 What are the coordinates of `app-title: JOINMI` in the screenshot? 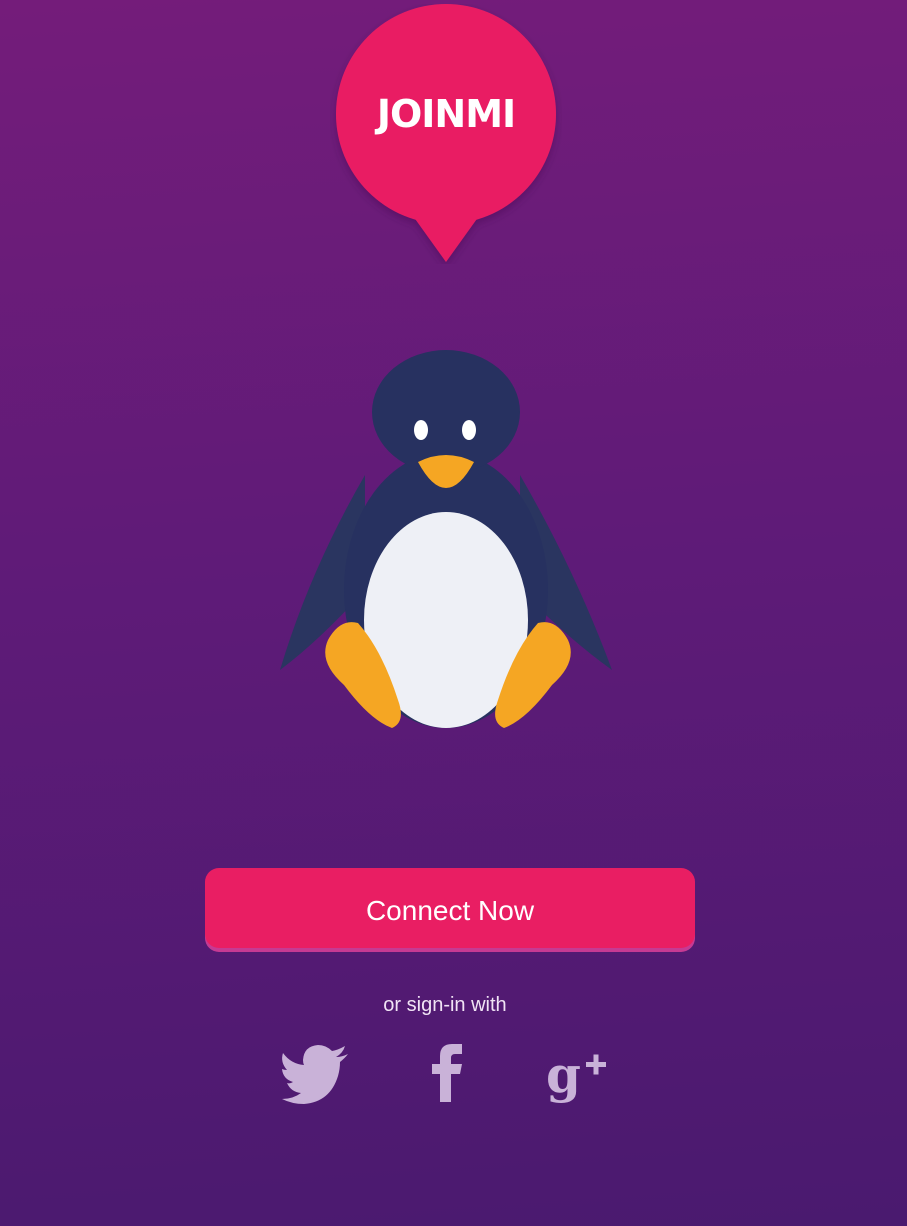 It's located at (446, 114).